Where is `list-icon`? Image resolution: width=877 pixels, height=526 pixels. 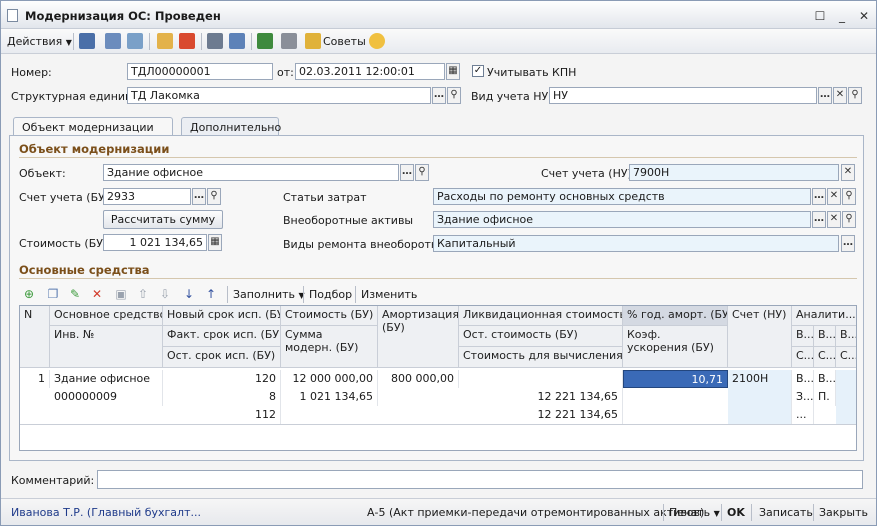 list-icon is located at coordinates (215, 41).